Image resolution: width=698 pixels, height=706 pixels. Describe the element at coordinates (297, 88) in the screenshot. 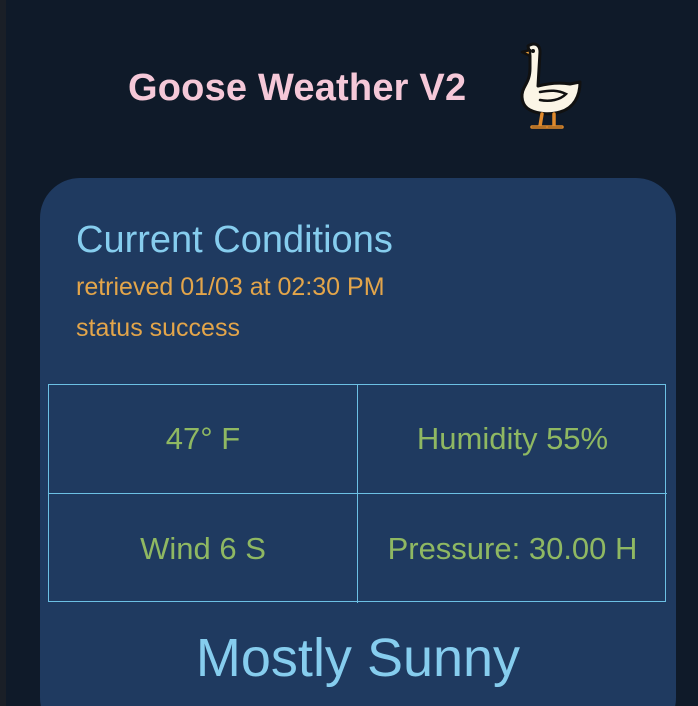

I see `app-title: Goose Weather V2` at that location.